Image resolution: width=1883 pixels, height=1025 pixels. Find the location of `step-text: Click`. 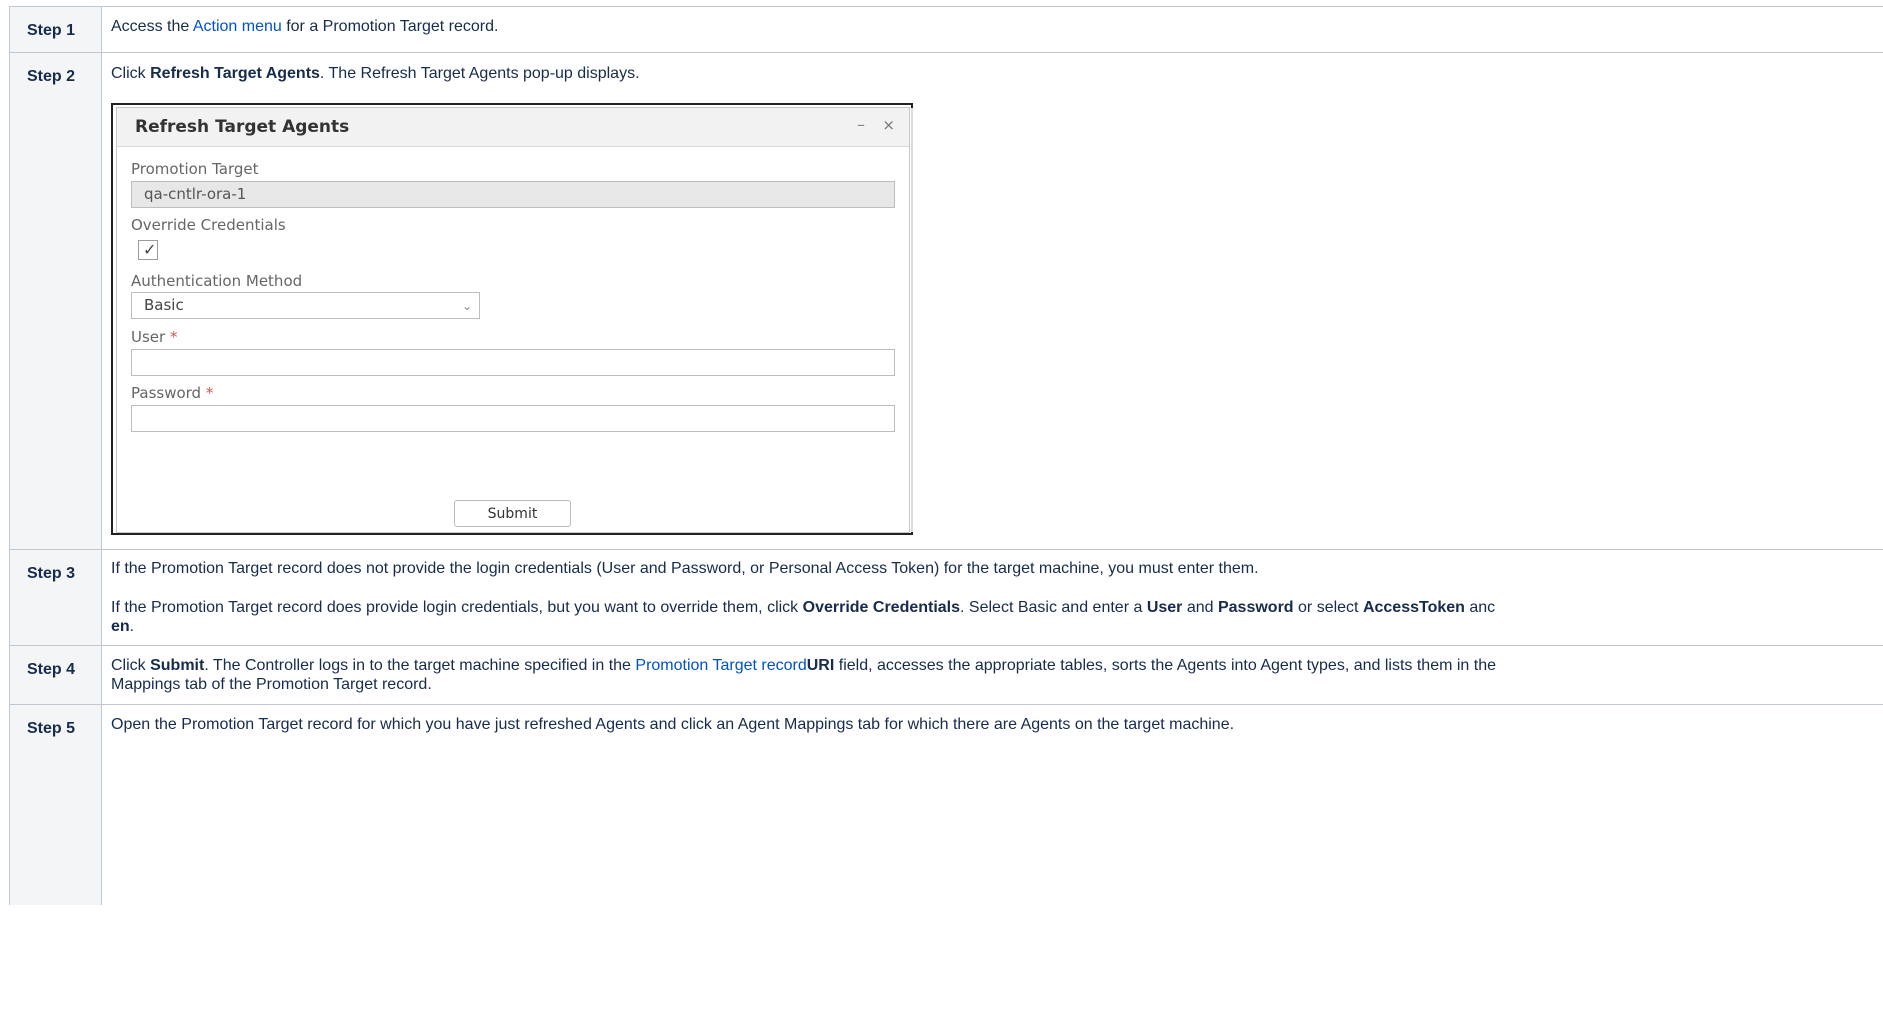

step-text: Click is located at coordinates (131, 73).